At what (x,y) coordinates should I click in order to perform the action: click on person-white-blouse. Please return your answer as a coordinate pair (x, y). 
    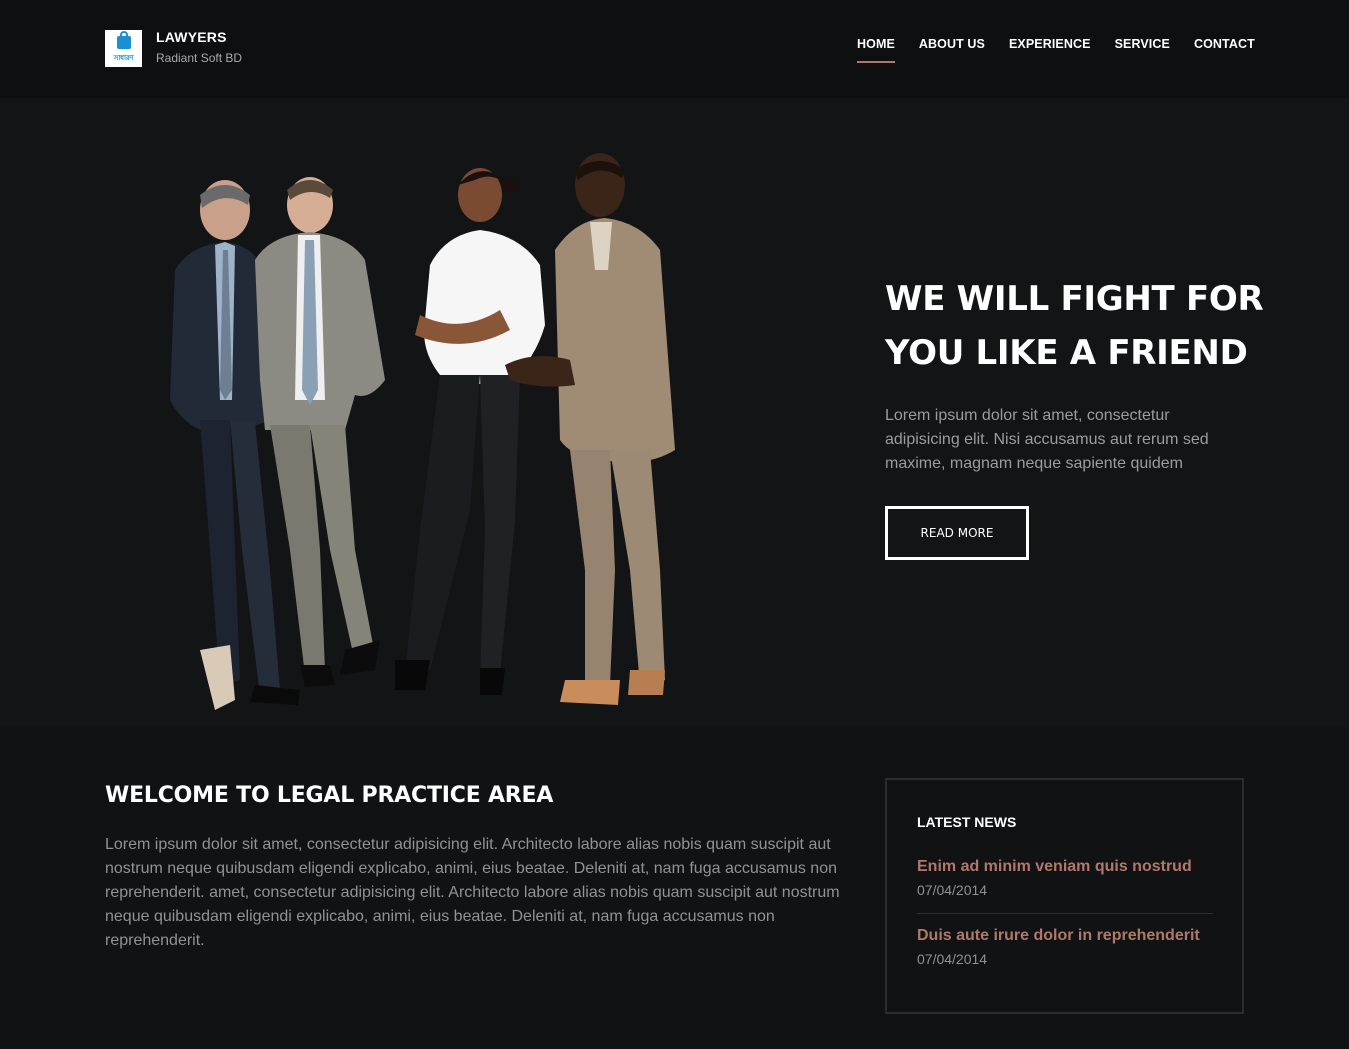
    Looking at the image, I should click on (470, 431).